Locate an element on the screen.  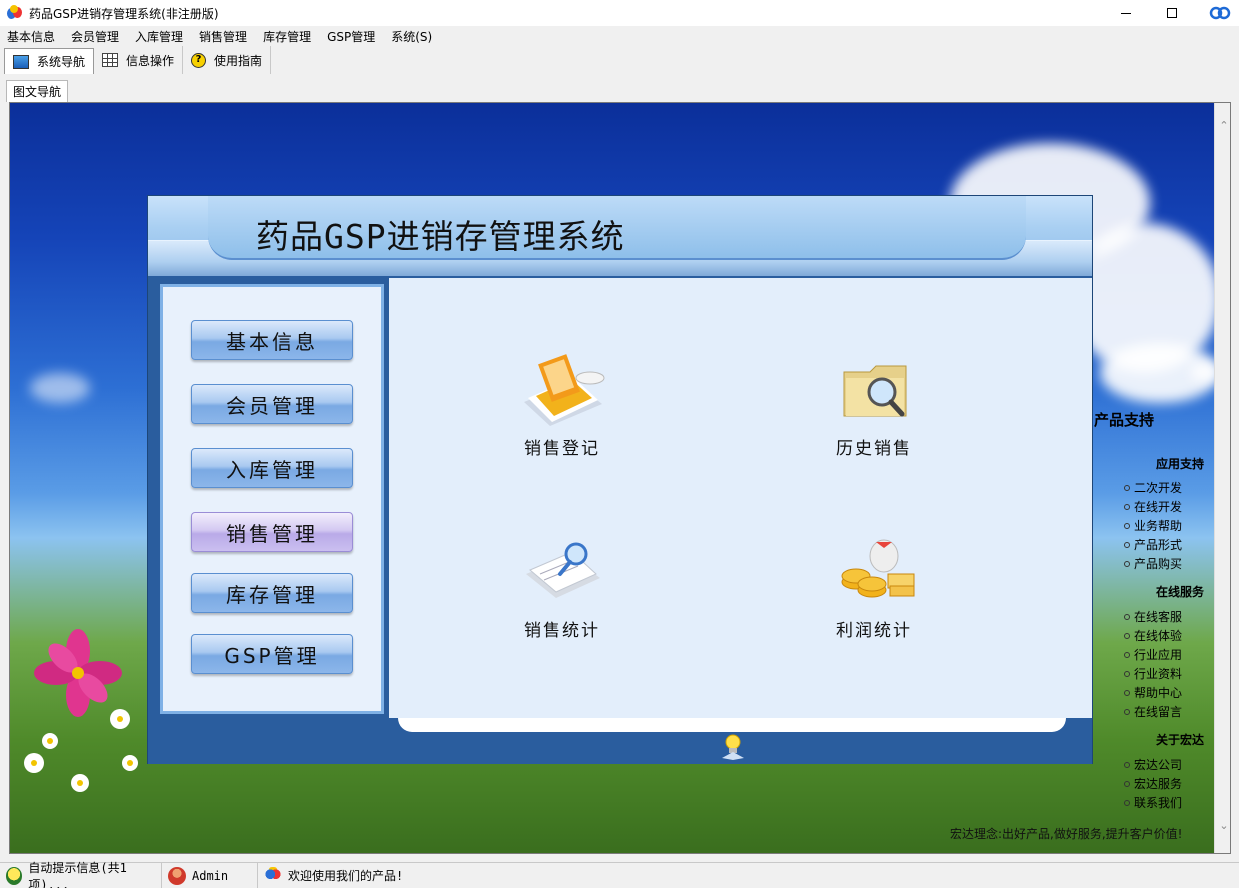
link-secondary-dev: 二次开发 is located at coordinates (1153, 487).